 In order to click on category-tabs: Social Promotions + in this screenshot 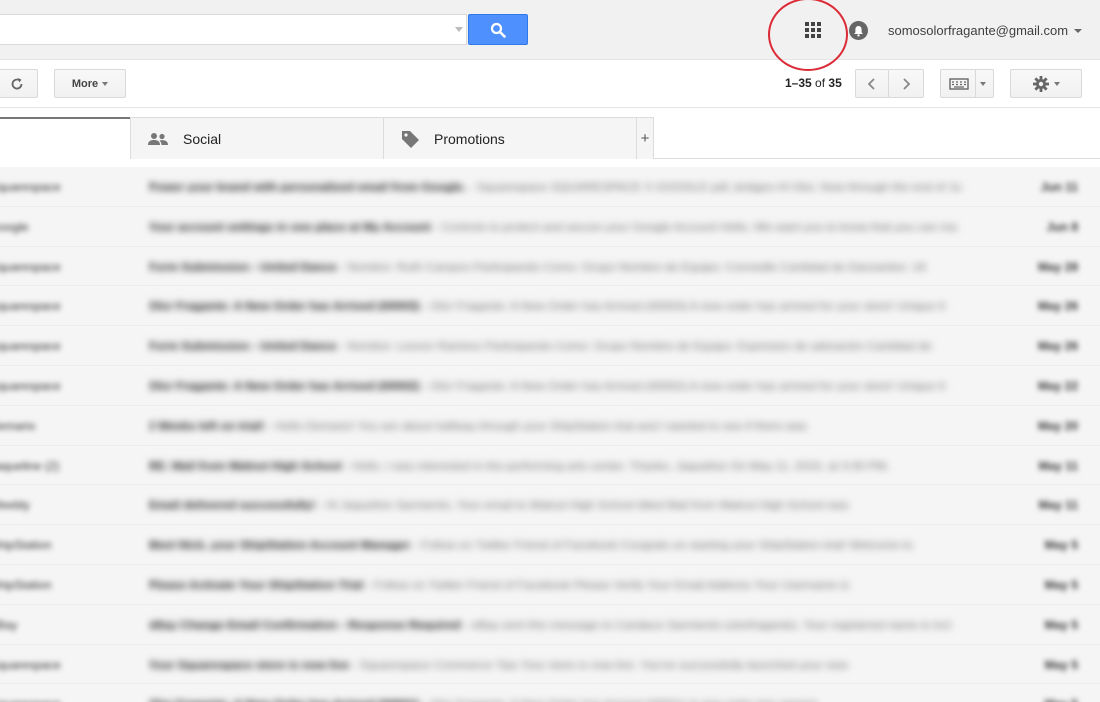, I will do `click(550, 138)`.